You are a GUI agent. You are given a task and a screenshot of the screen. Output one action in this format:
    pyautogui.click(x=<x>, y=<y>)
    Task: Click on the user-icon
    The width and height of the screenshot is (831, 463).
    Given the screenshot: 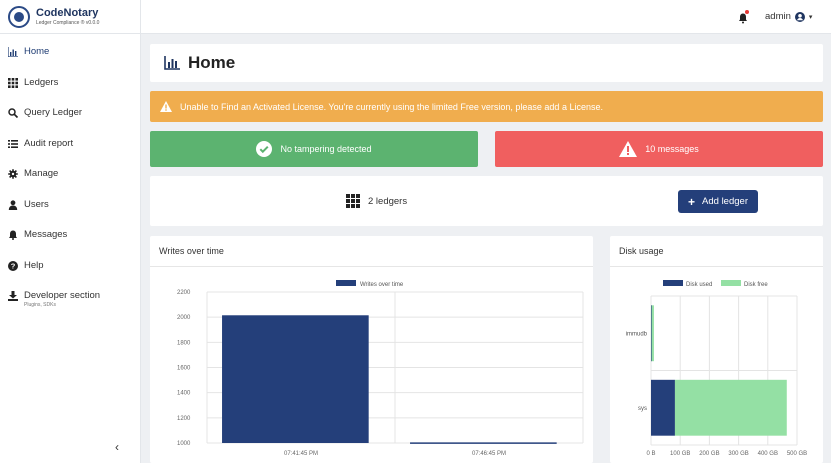 What is the action you would take?
    pyautogui.click(x=13, y=204)
    